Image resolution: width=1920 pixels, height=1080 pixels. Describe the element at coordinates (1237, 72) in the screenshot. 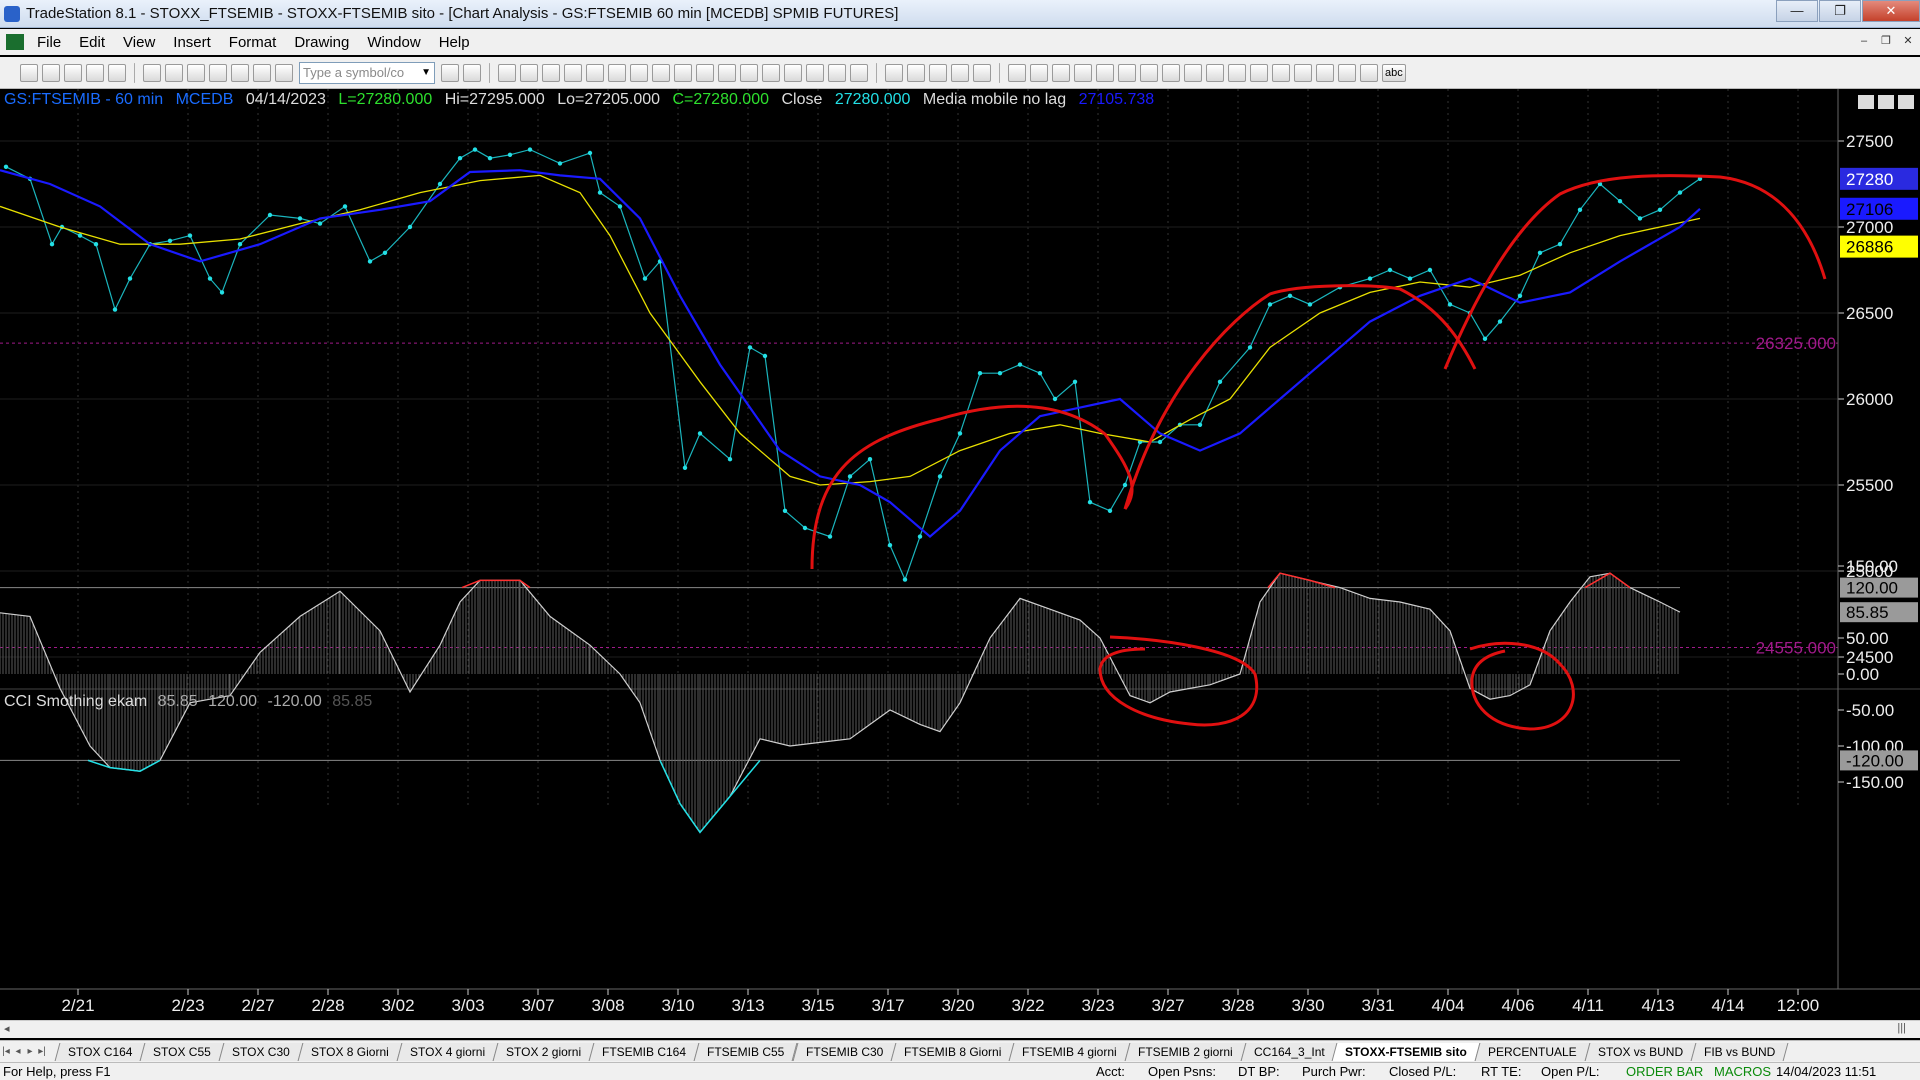

I see `fib-arc-icon` at that location.